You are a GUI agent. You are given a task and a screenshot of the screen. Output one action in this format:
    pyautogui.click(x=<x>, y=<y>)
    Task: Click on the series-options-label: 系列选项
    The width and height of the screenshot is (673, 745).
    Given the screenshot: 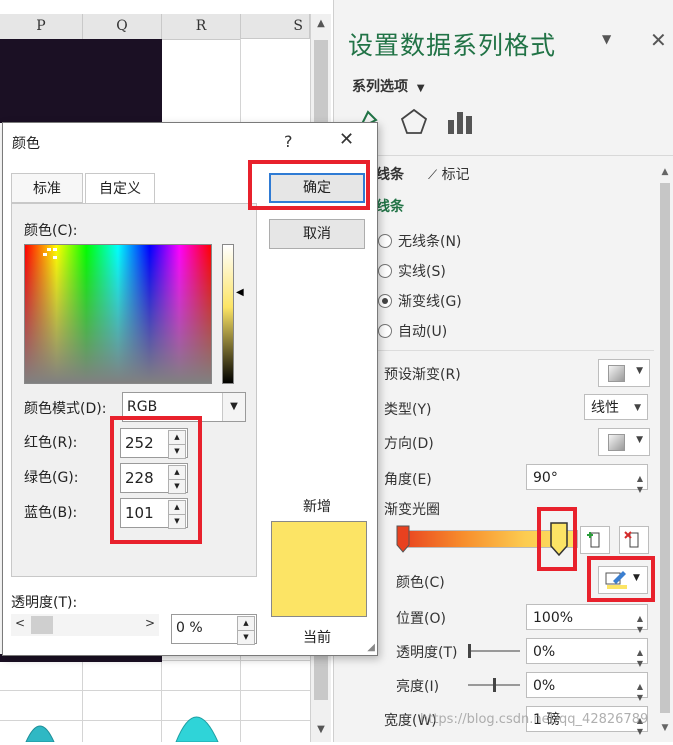 What is the action you would take?
    pyautogui.click(x=380, y=87)
    